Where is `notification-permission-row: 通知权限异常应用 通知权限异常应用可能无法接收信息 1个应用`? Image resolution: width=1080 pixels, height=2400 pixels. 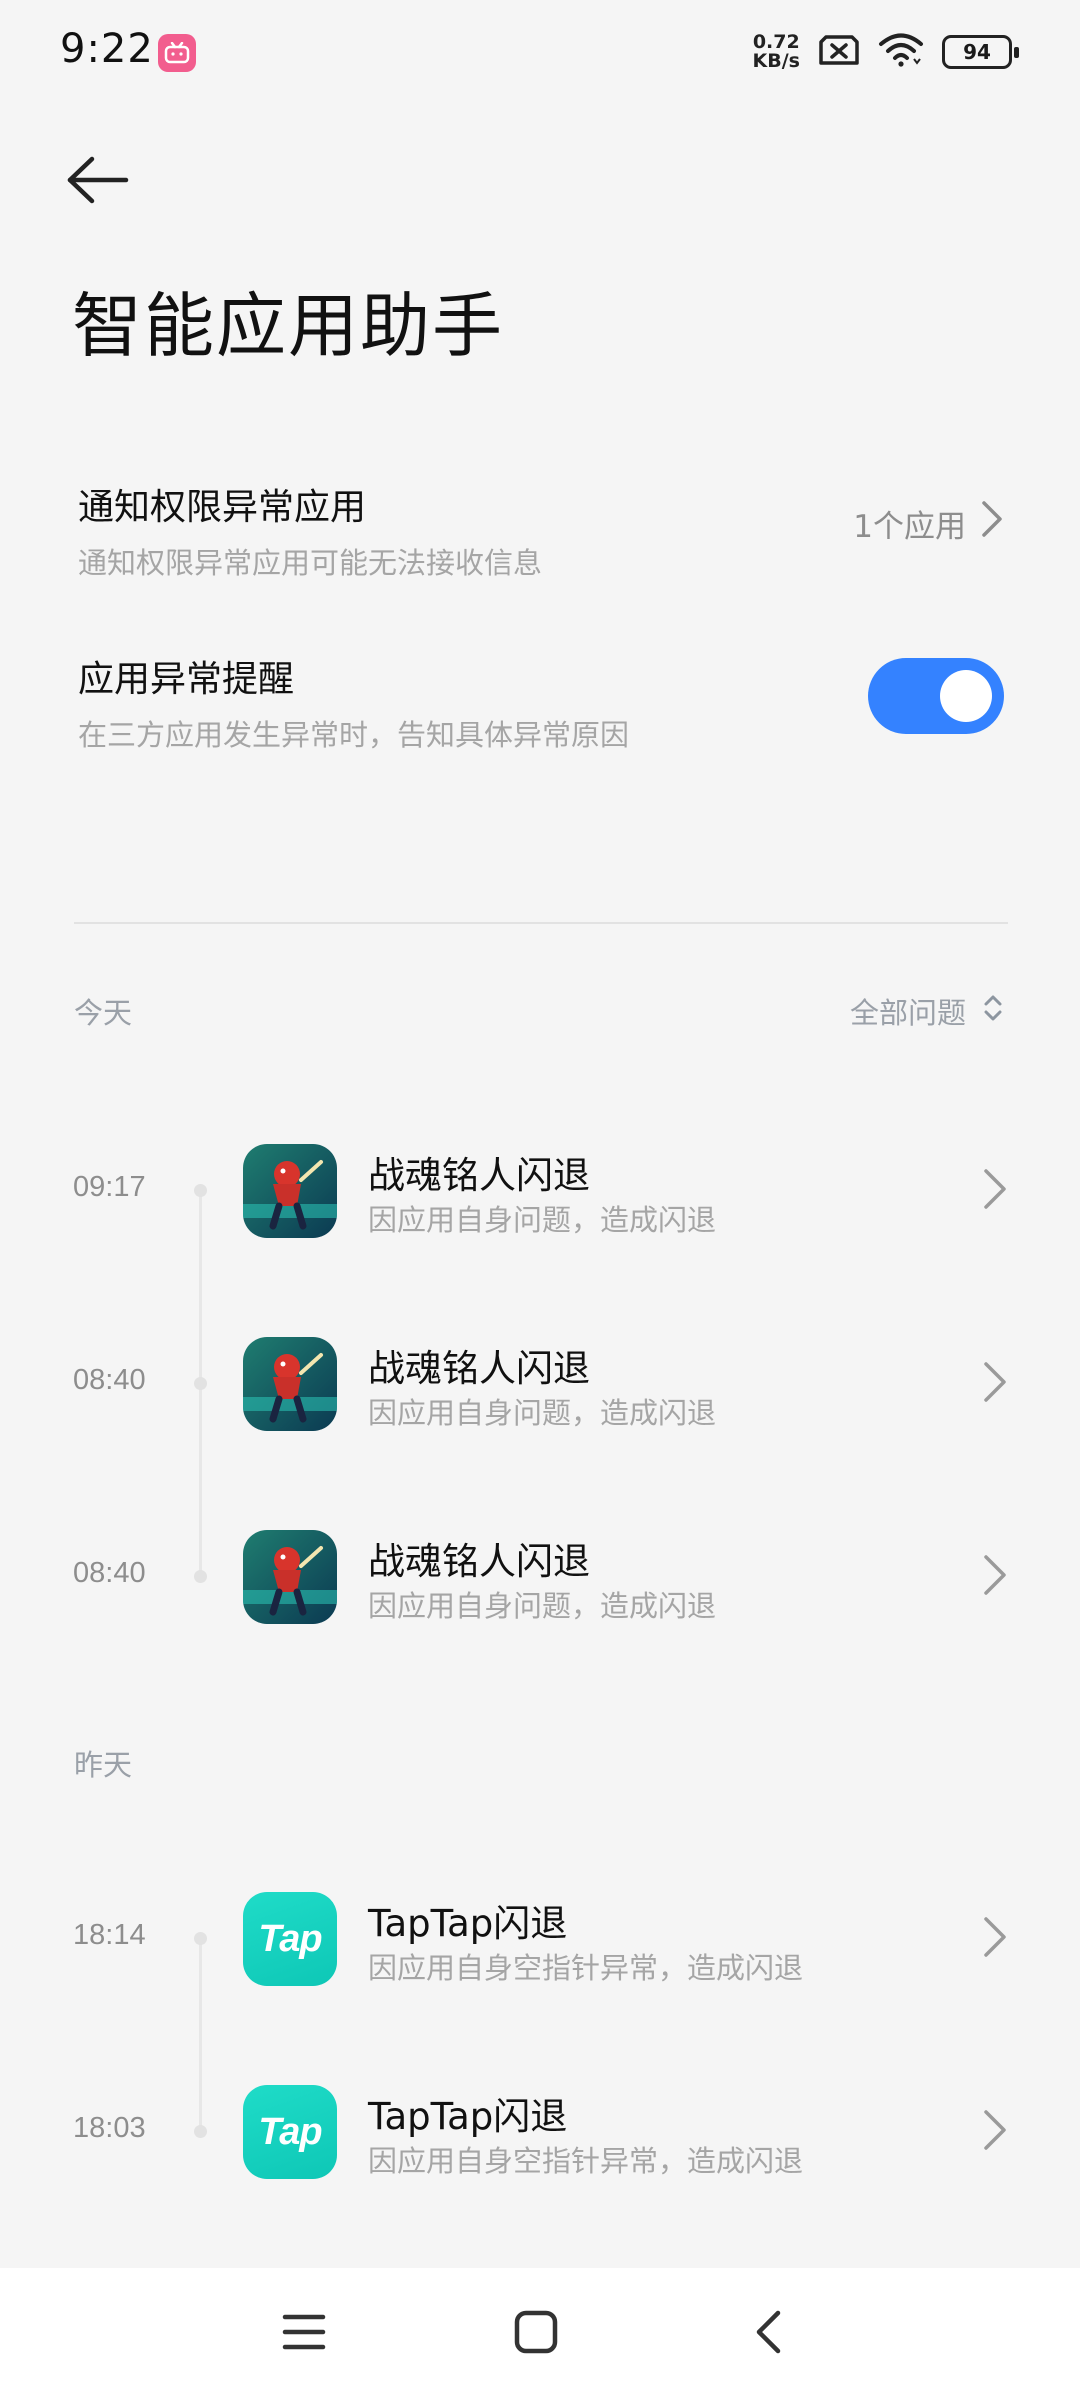 notification-permission-row: 通知权限异常应用 通知权限异常应用可能无法接收信息 1个应用 is located at coordinates (541, 529).